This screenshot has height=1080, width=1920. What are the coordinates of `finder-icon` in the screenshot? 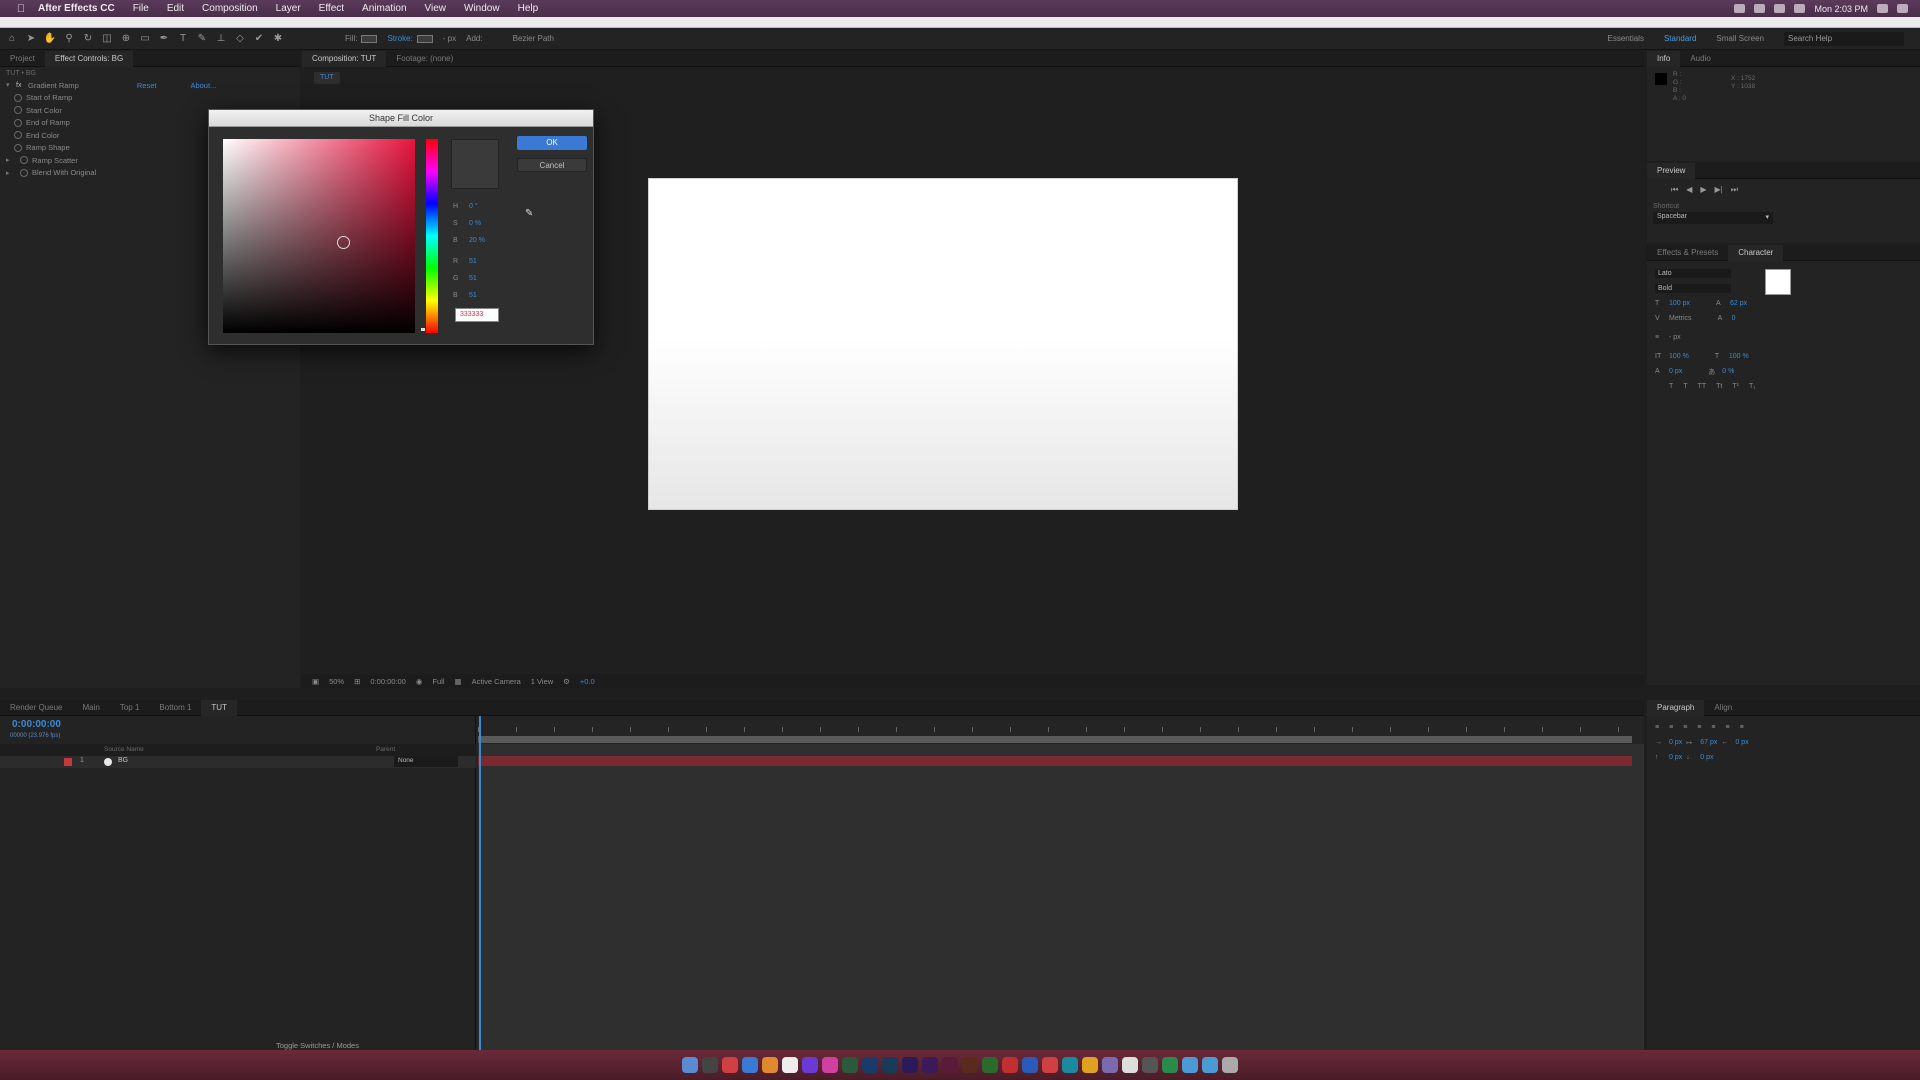 It's located at (690, 1065).